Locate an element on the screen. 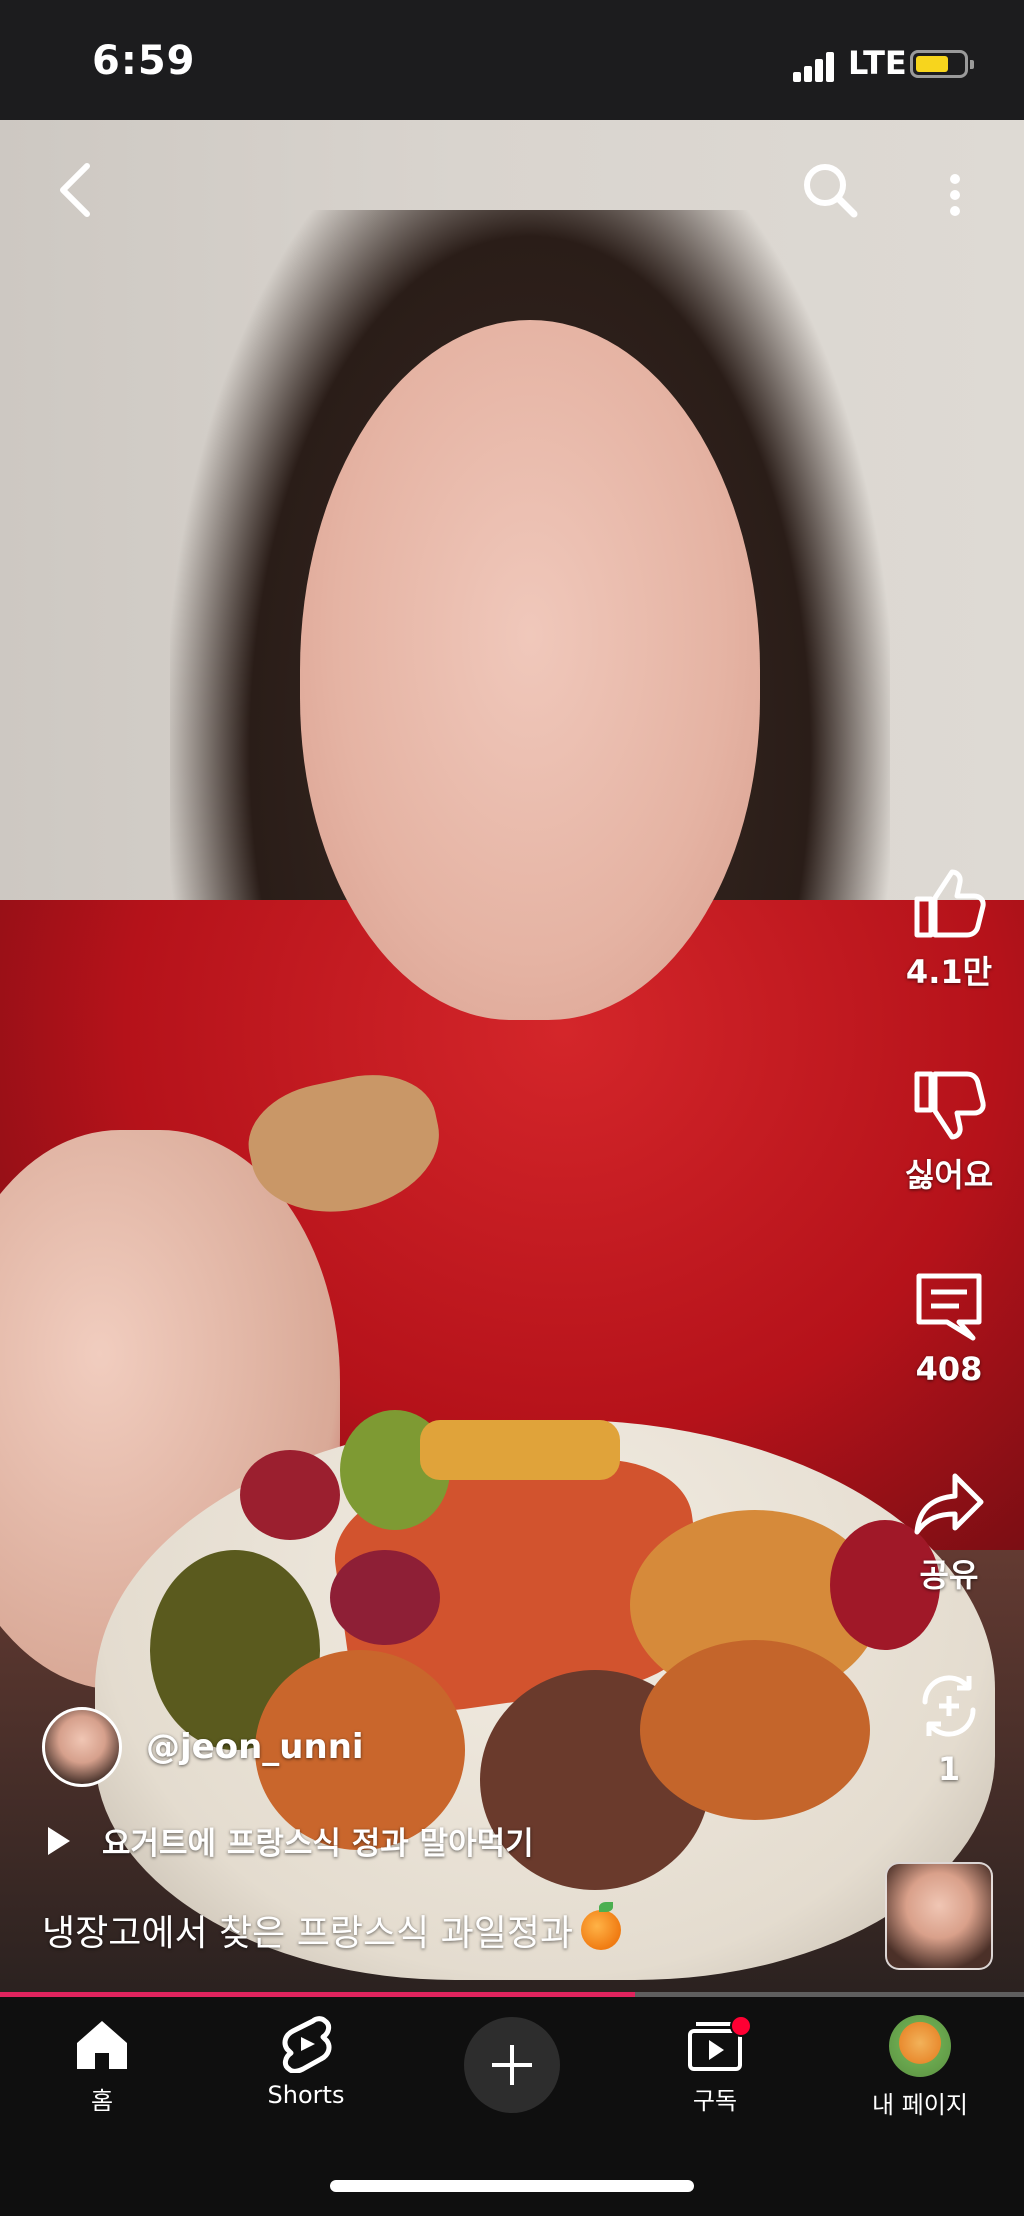 This screenshot has width=1024, height=2216. channel-avatar is located at coordinates (82, 1747).